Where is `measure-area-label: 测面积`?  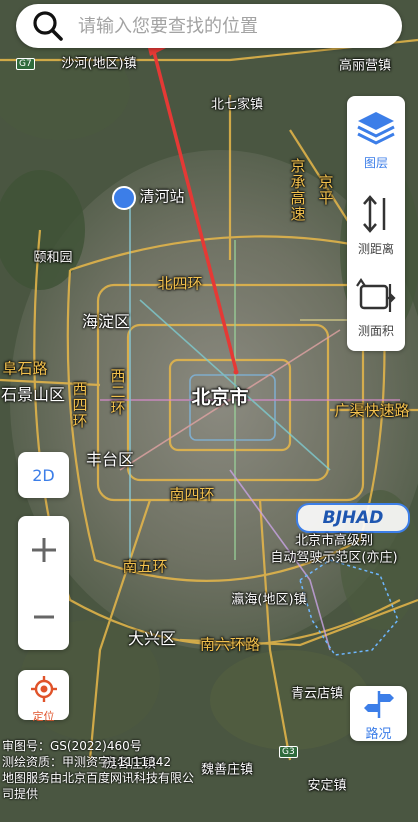 measure-area-label: 测面积 is located at coordinates (375, 331).